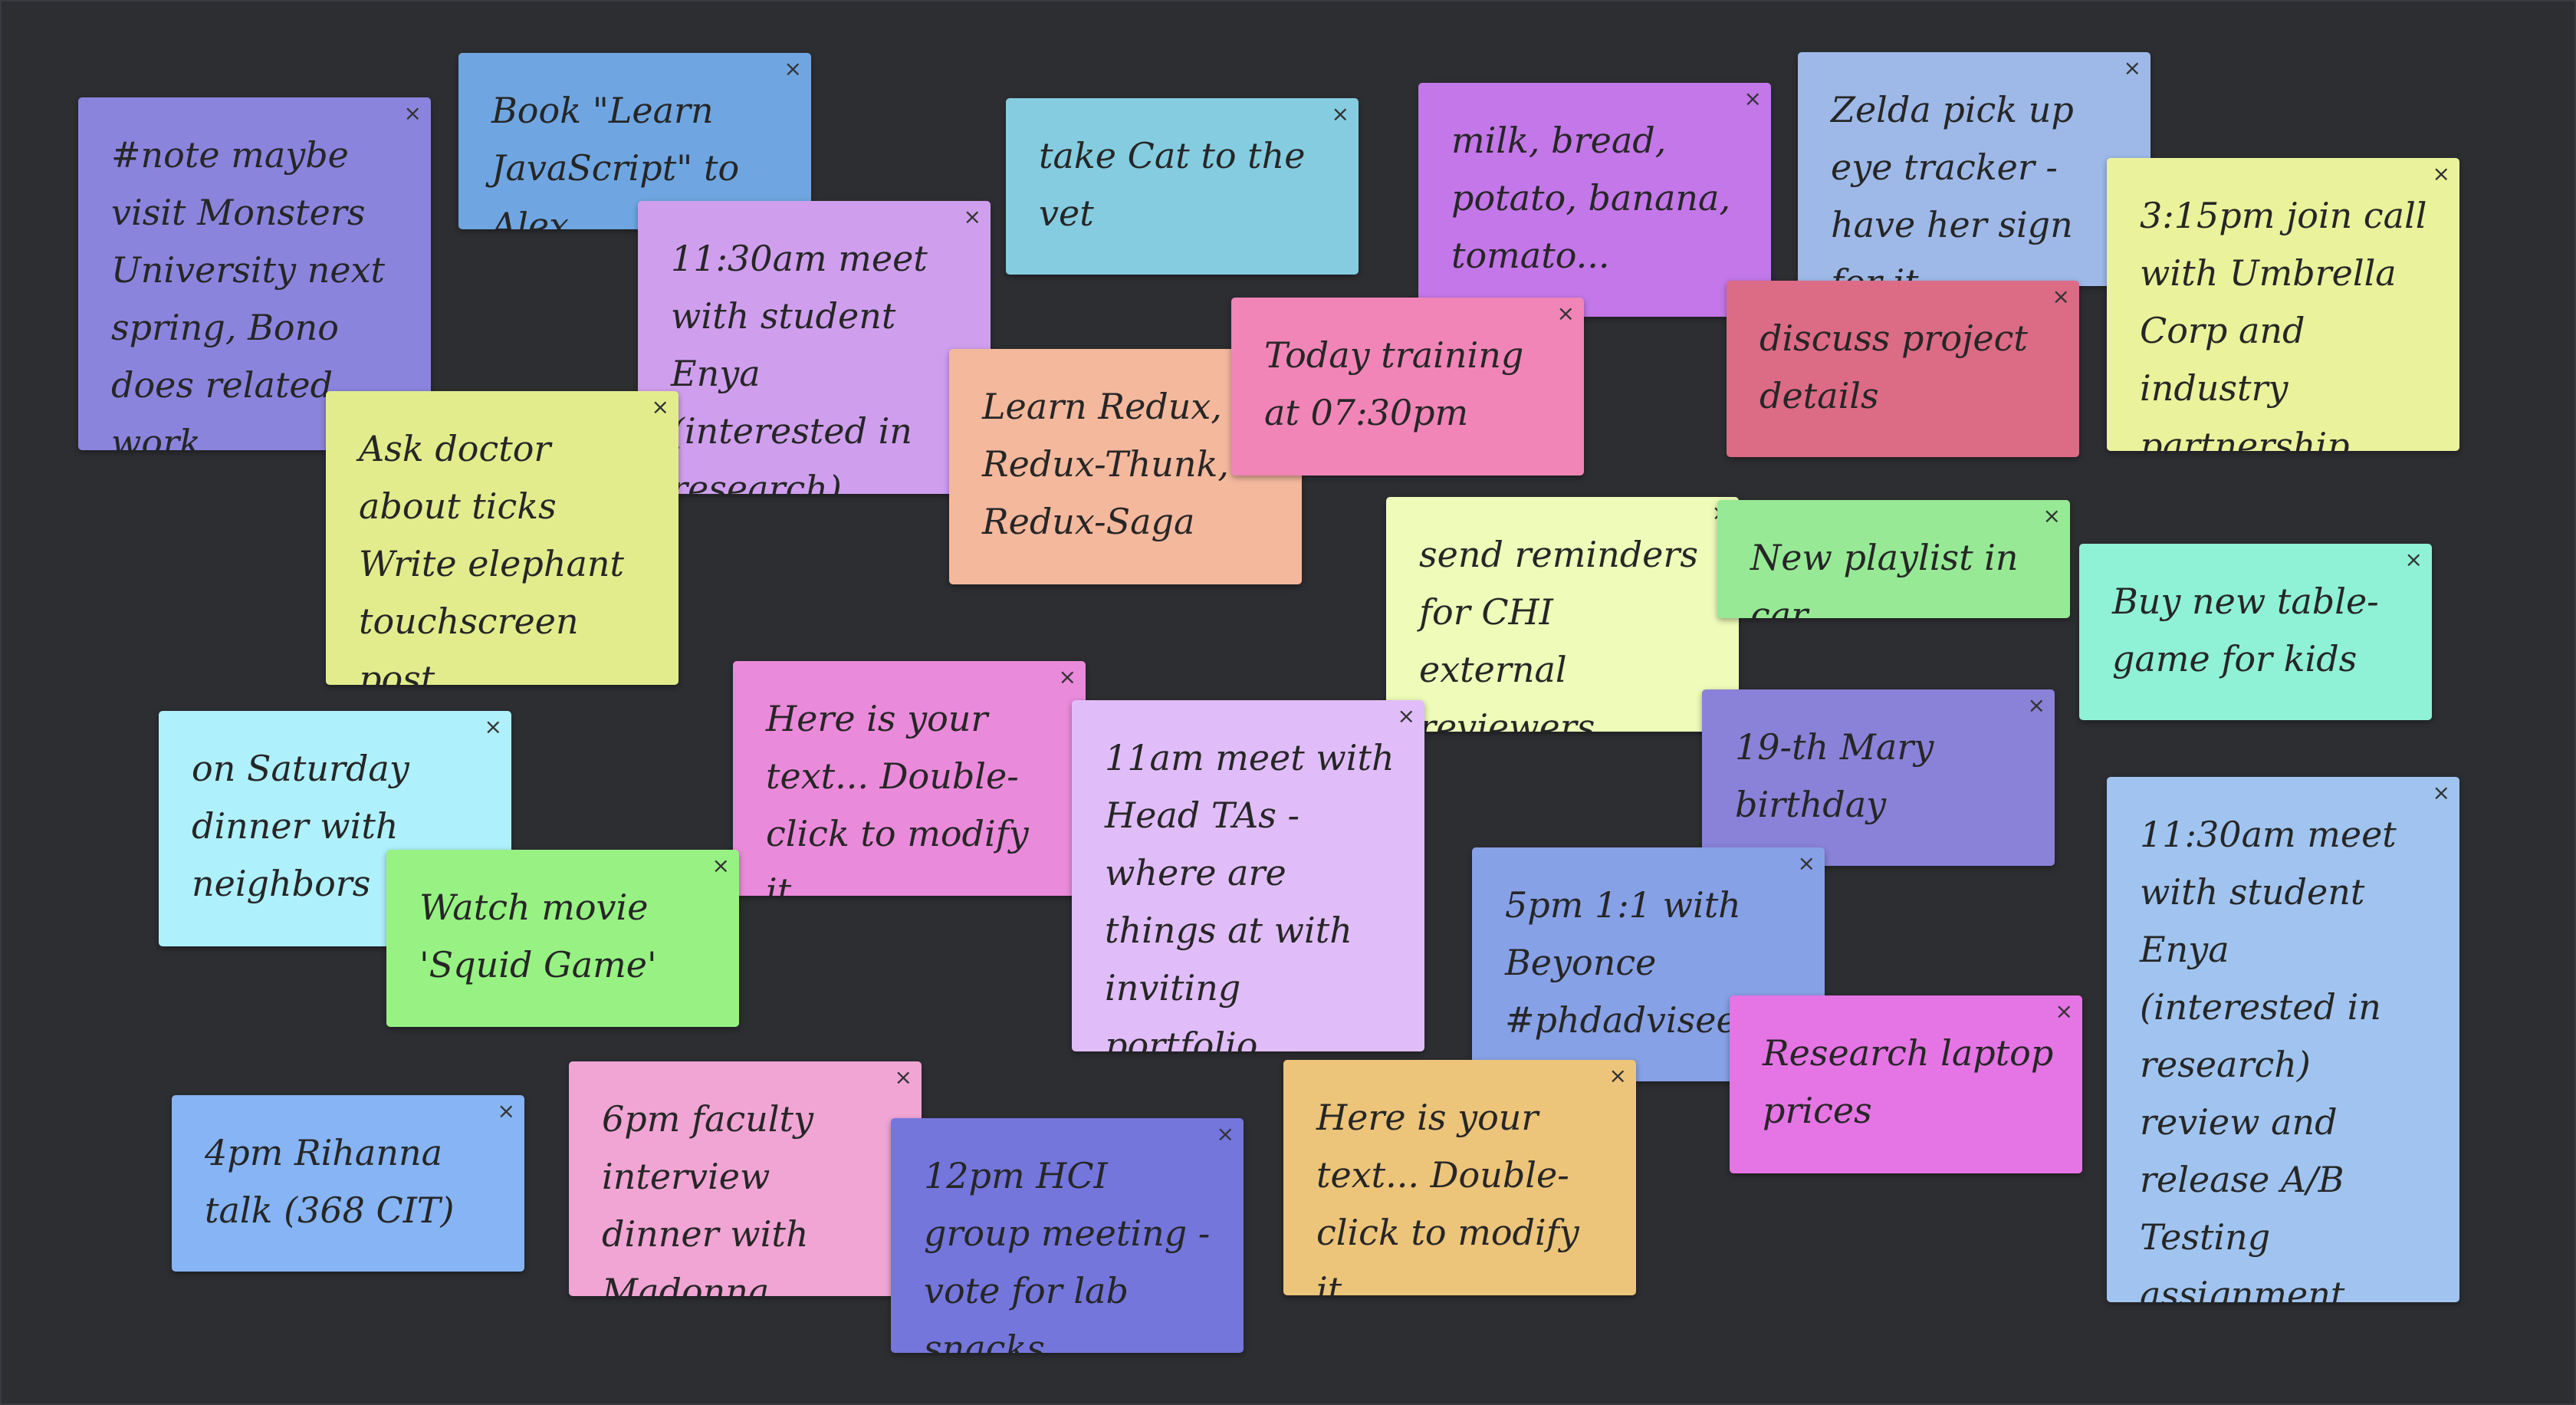 This screenshot has width=2576, height=1405. I want to click on sticky-note: × discuss project details, so click(1903, 369).